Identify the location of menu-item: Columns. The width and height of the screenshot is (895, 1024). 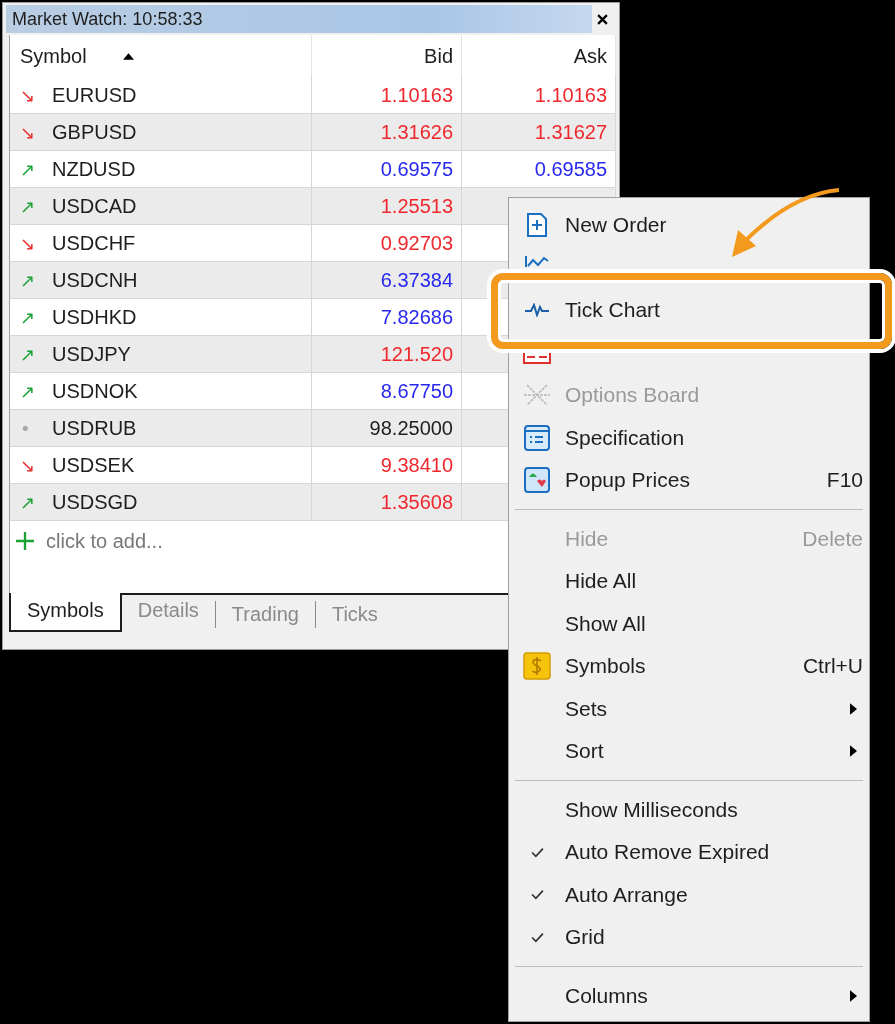
(689, 995).